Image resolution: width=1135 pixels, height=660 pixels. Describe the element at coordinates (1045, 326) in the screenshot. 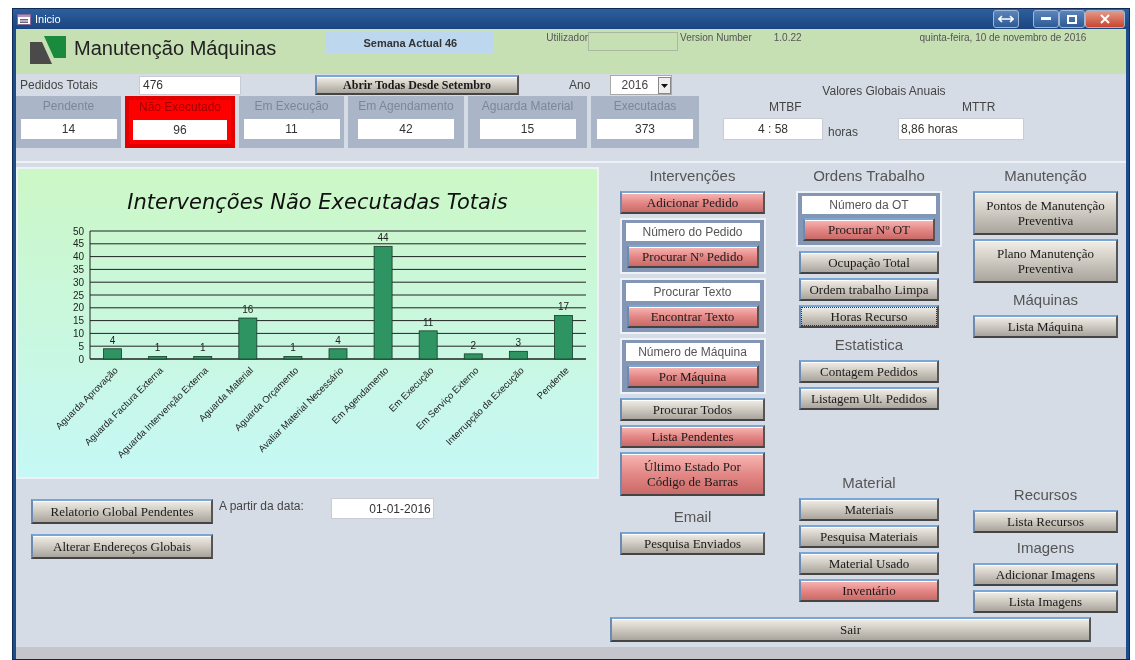

I see `menu-button: Lista Máquina` at that location.